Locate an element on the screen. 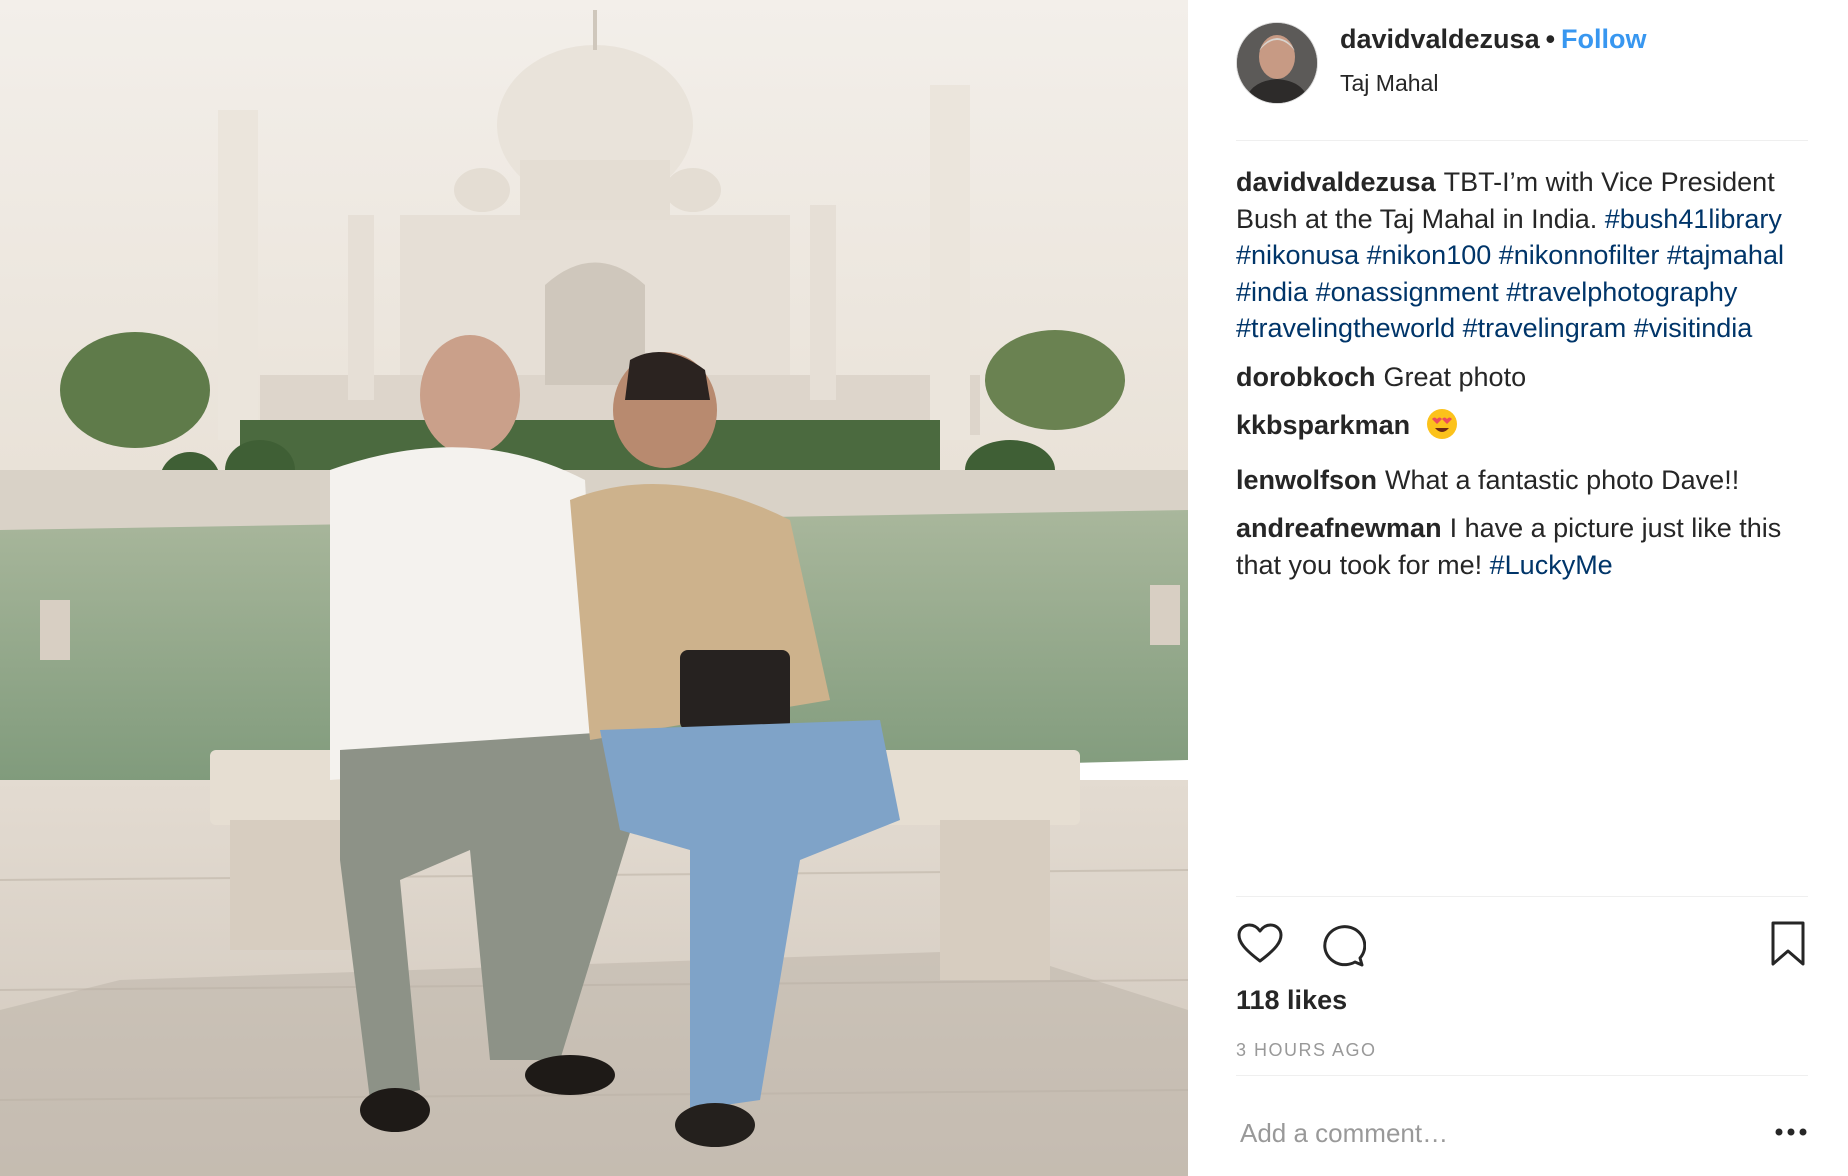  header-divider is located at coordinates (1522, 140).